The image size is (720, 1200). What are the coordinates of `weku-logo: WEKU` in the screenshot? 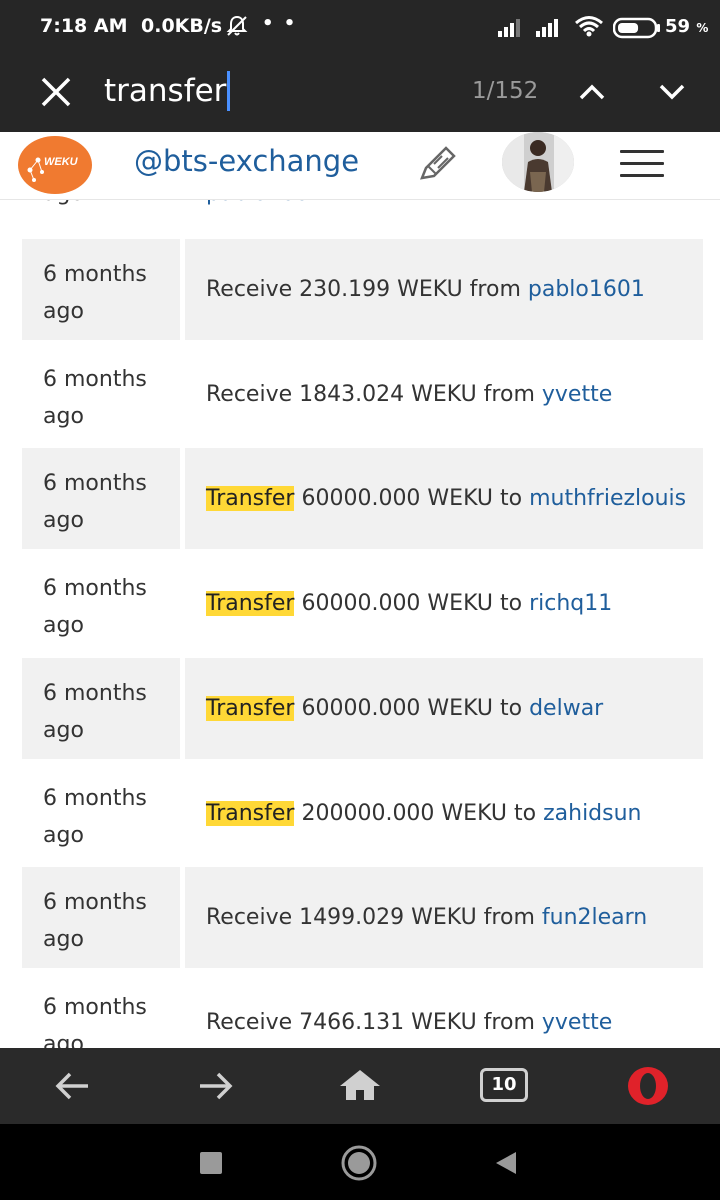 It's located at (55, 165).